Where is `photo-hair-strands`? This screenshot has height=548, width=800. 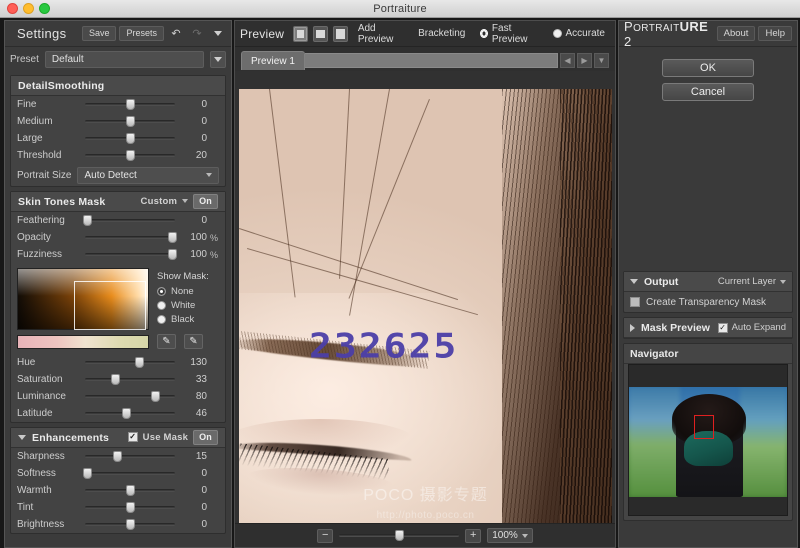 photo-hair-strands is located at coordinates (586, 311).